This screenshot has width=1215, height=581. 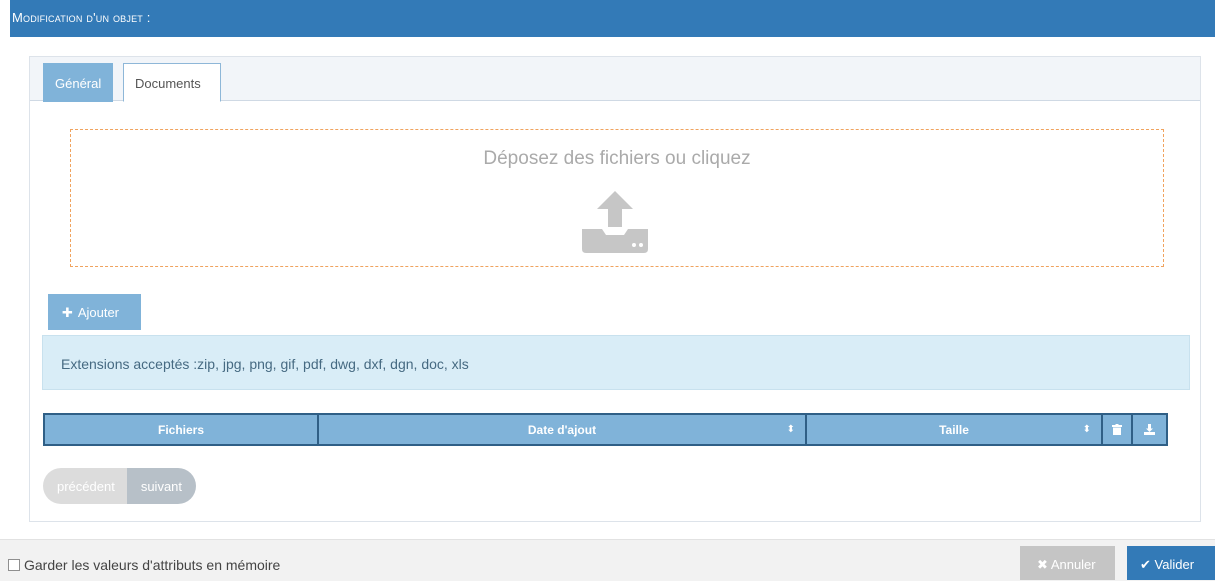 I want to click on column-fichiers: Fichiers, so click(x=182, y=429).